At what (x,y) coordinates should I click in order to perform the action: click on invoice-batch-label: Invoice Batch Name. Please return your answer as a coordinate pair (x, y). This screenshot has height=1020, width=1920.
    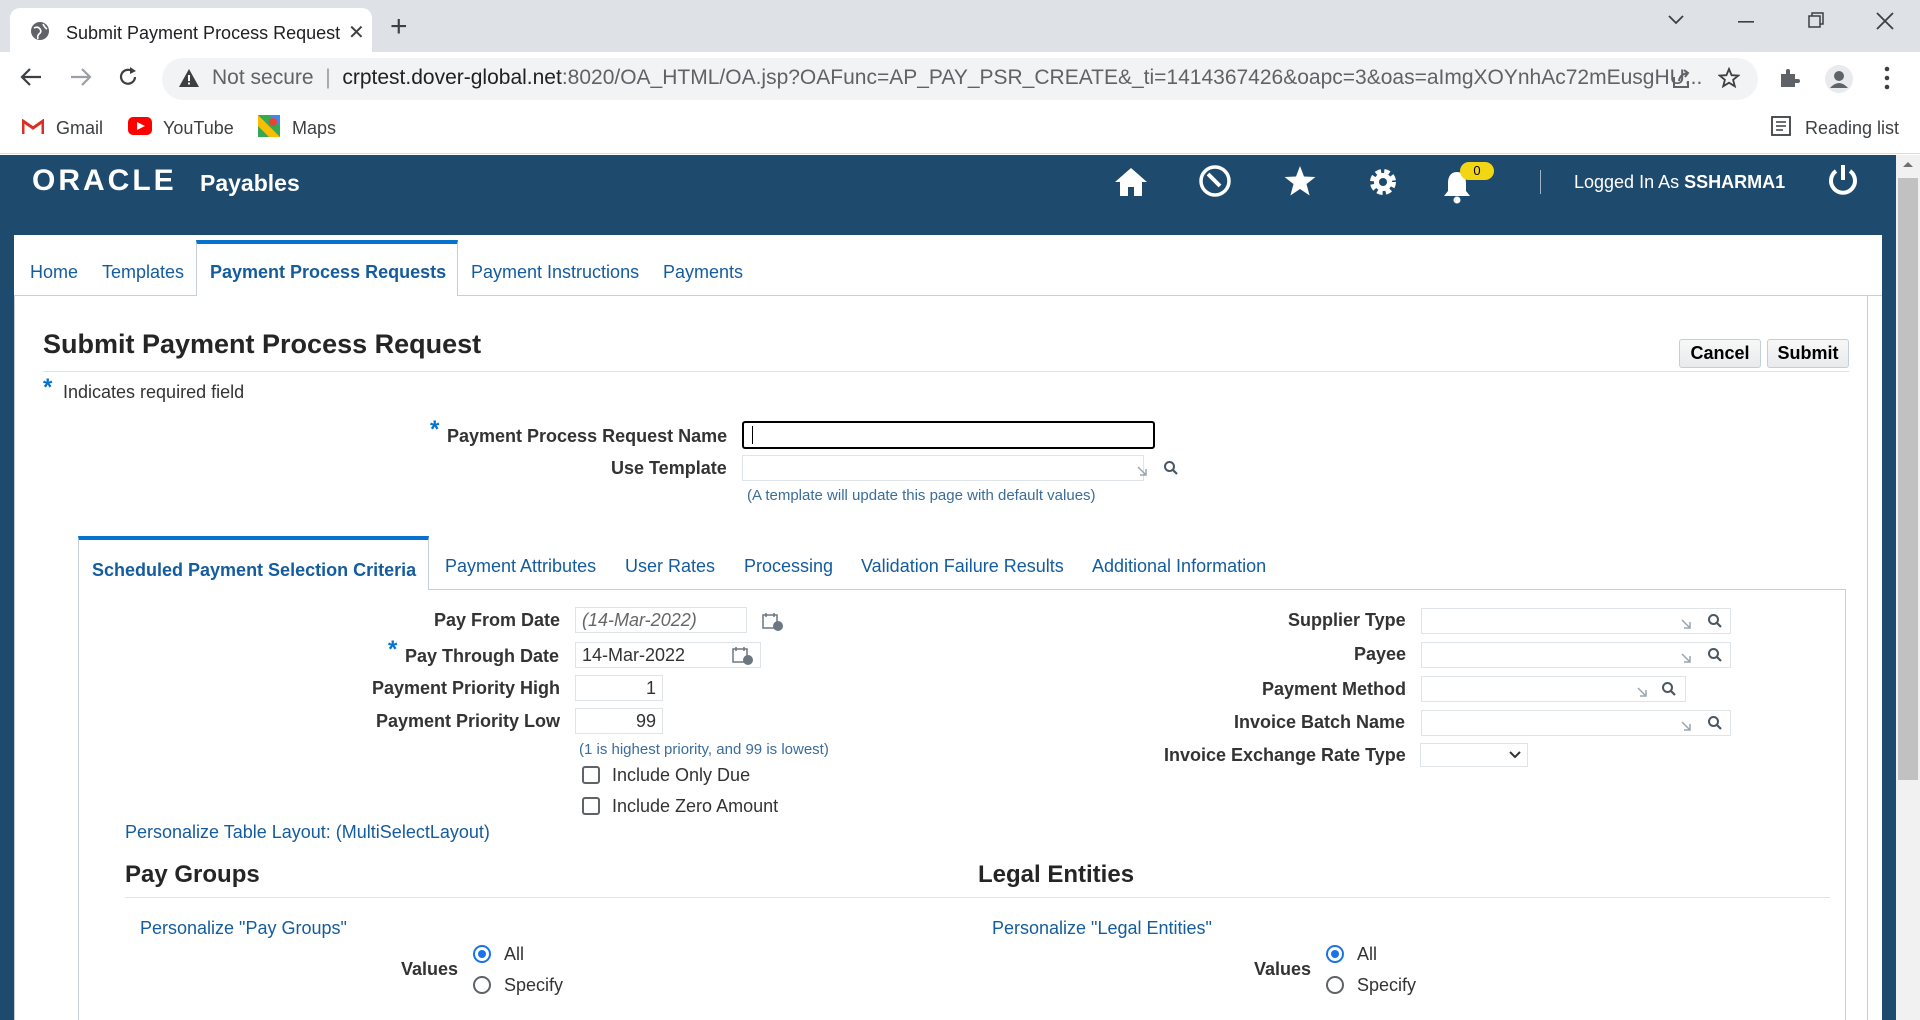
    Looking at the image, I should click on (1320, 722).